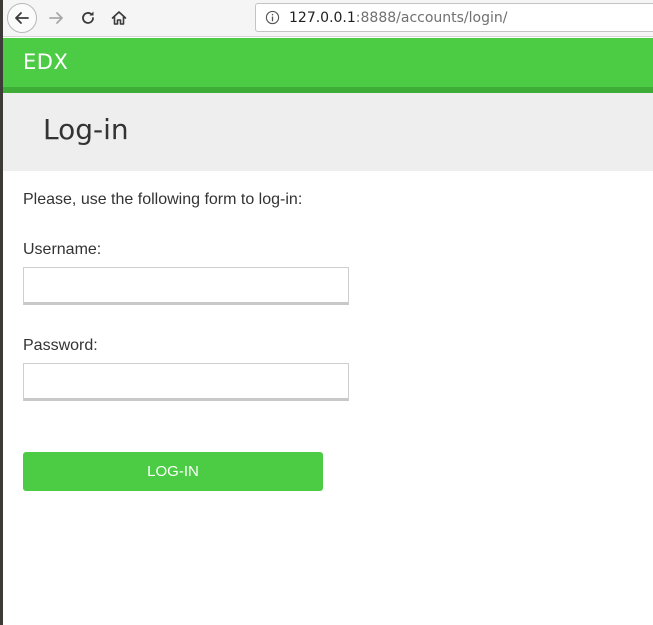 Image resolution: width=653 pixels, height=625 pixels. Describe the element at coordinates (173, 471) in the screenshot. I see `login-button: LOG-IN` at that location.